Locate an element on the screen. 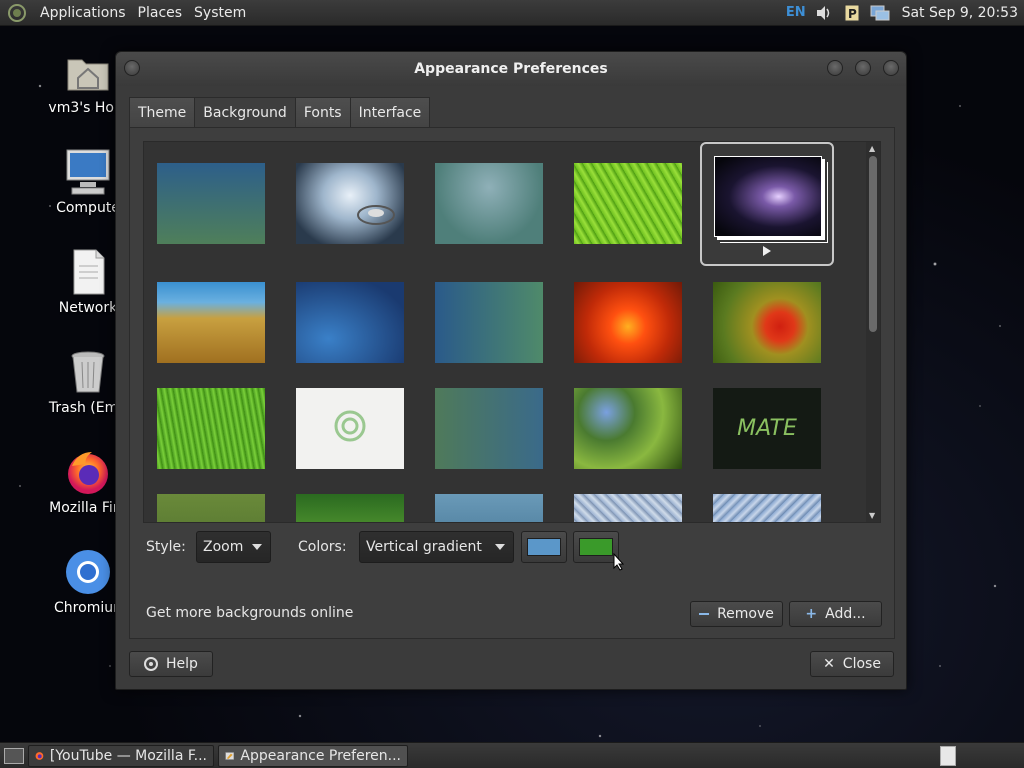  mate-logo-text: MATE is located at coordinates (767, 428).